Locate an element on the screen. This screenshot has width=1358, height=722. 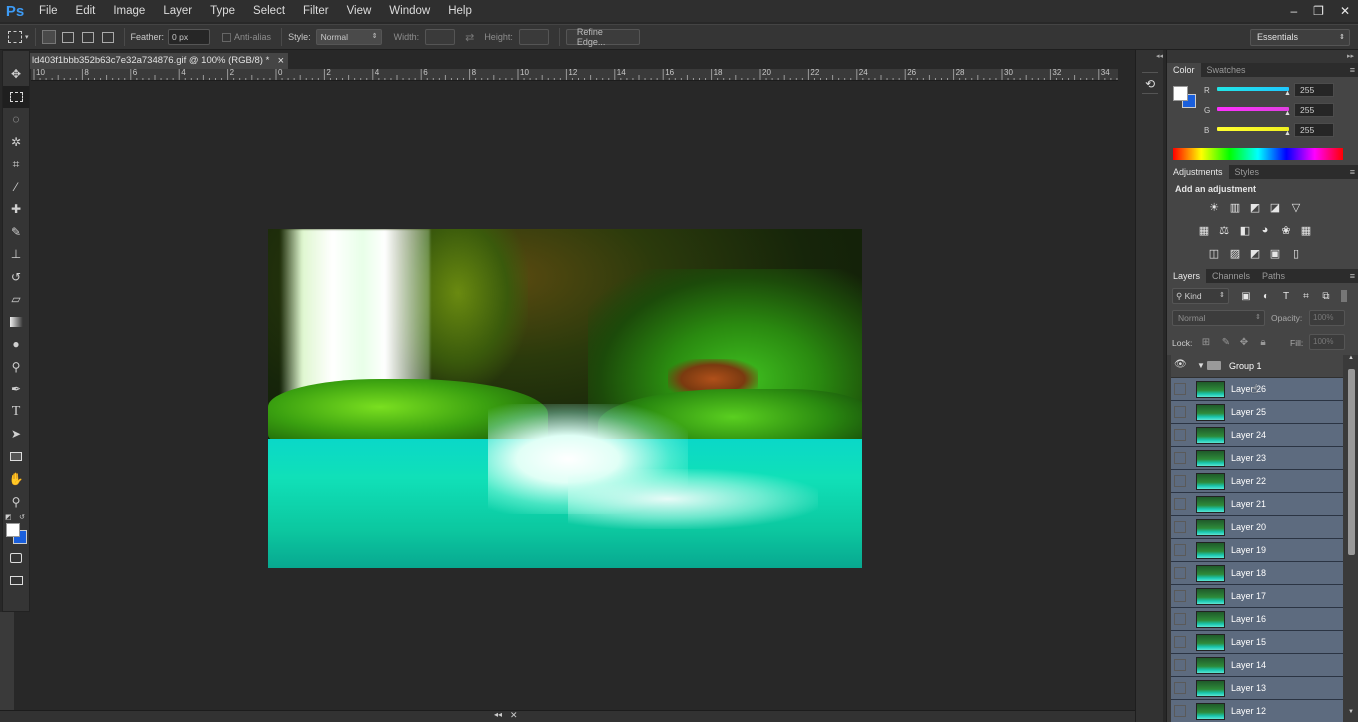
slider-handle-icon: ▲ is located at coordinates (1287, 93).